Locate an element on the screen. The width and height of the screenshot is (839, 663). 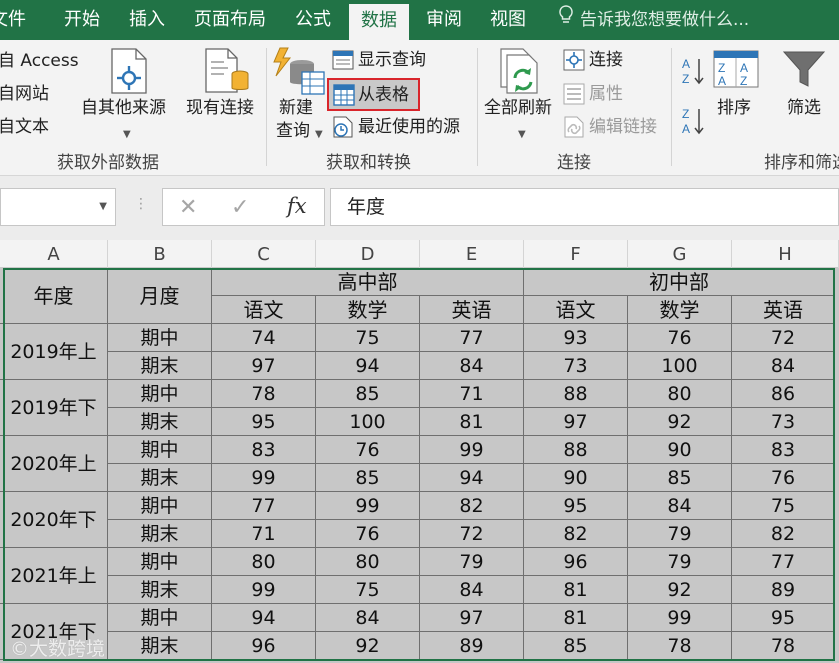
filter-button: 筛选 is located at coordinates (804, 108).